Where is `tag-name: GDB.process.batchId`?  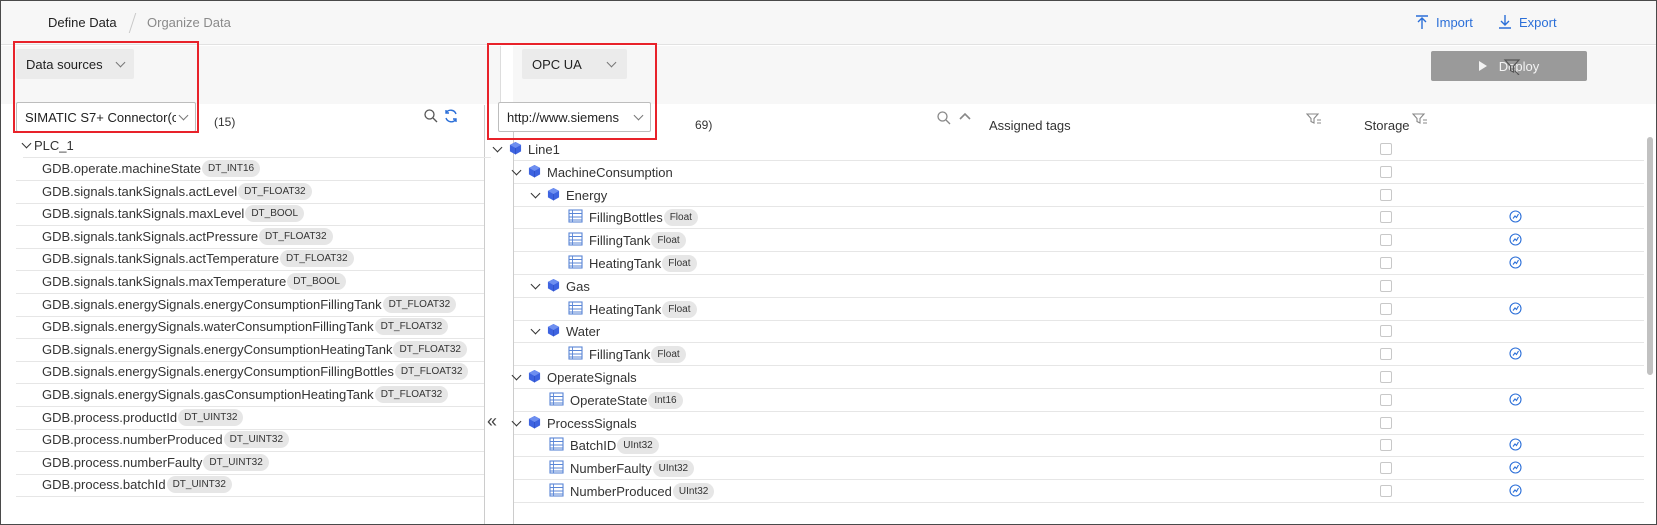
tag-name: GDB.process.batchId is located at coordinates (104, 485).